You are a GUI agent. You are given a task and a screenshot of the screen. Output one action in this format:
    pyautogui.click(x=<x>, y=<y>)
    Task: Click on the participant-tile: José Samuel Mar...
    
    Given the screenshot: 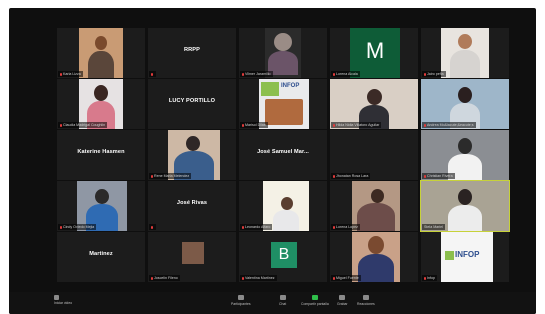 What is the action you would take?
    pyautogui.click(x=283, y=155)
    